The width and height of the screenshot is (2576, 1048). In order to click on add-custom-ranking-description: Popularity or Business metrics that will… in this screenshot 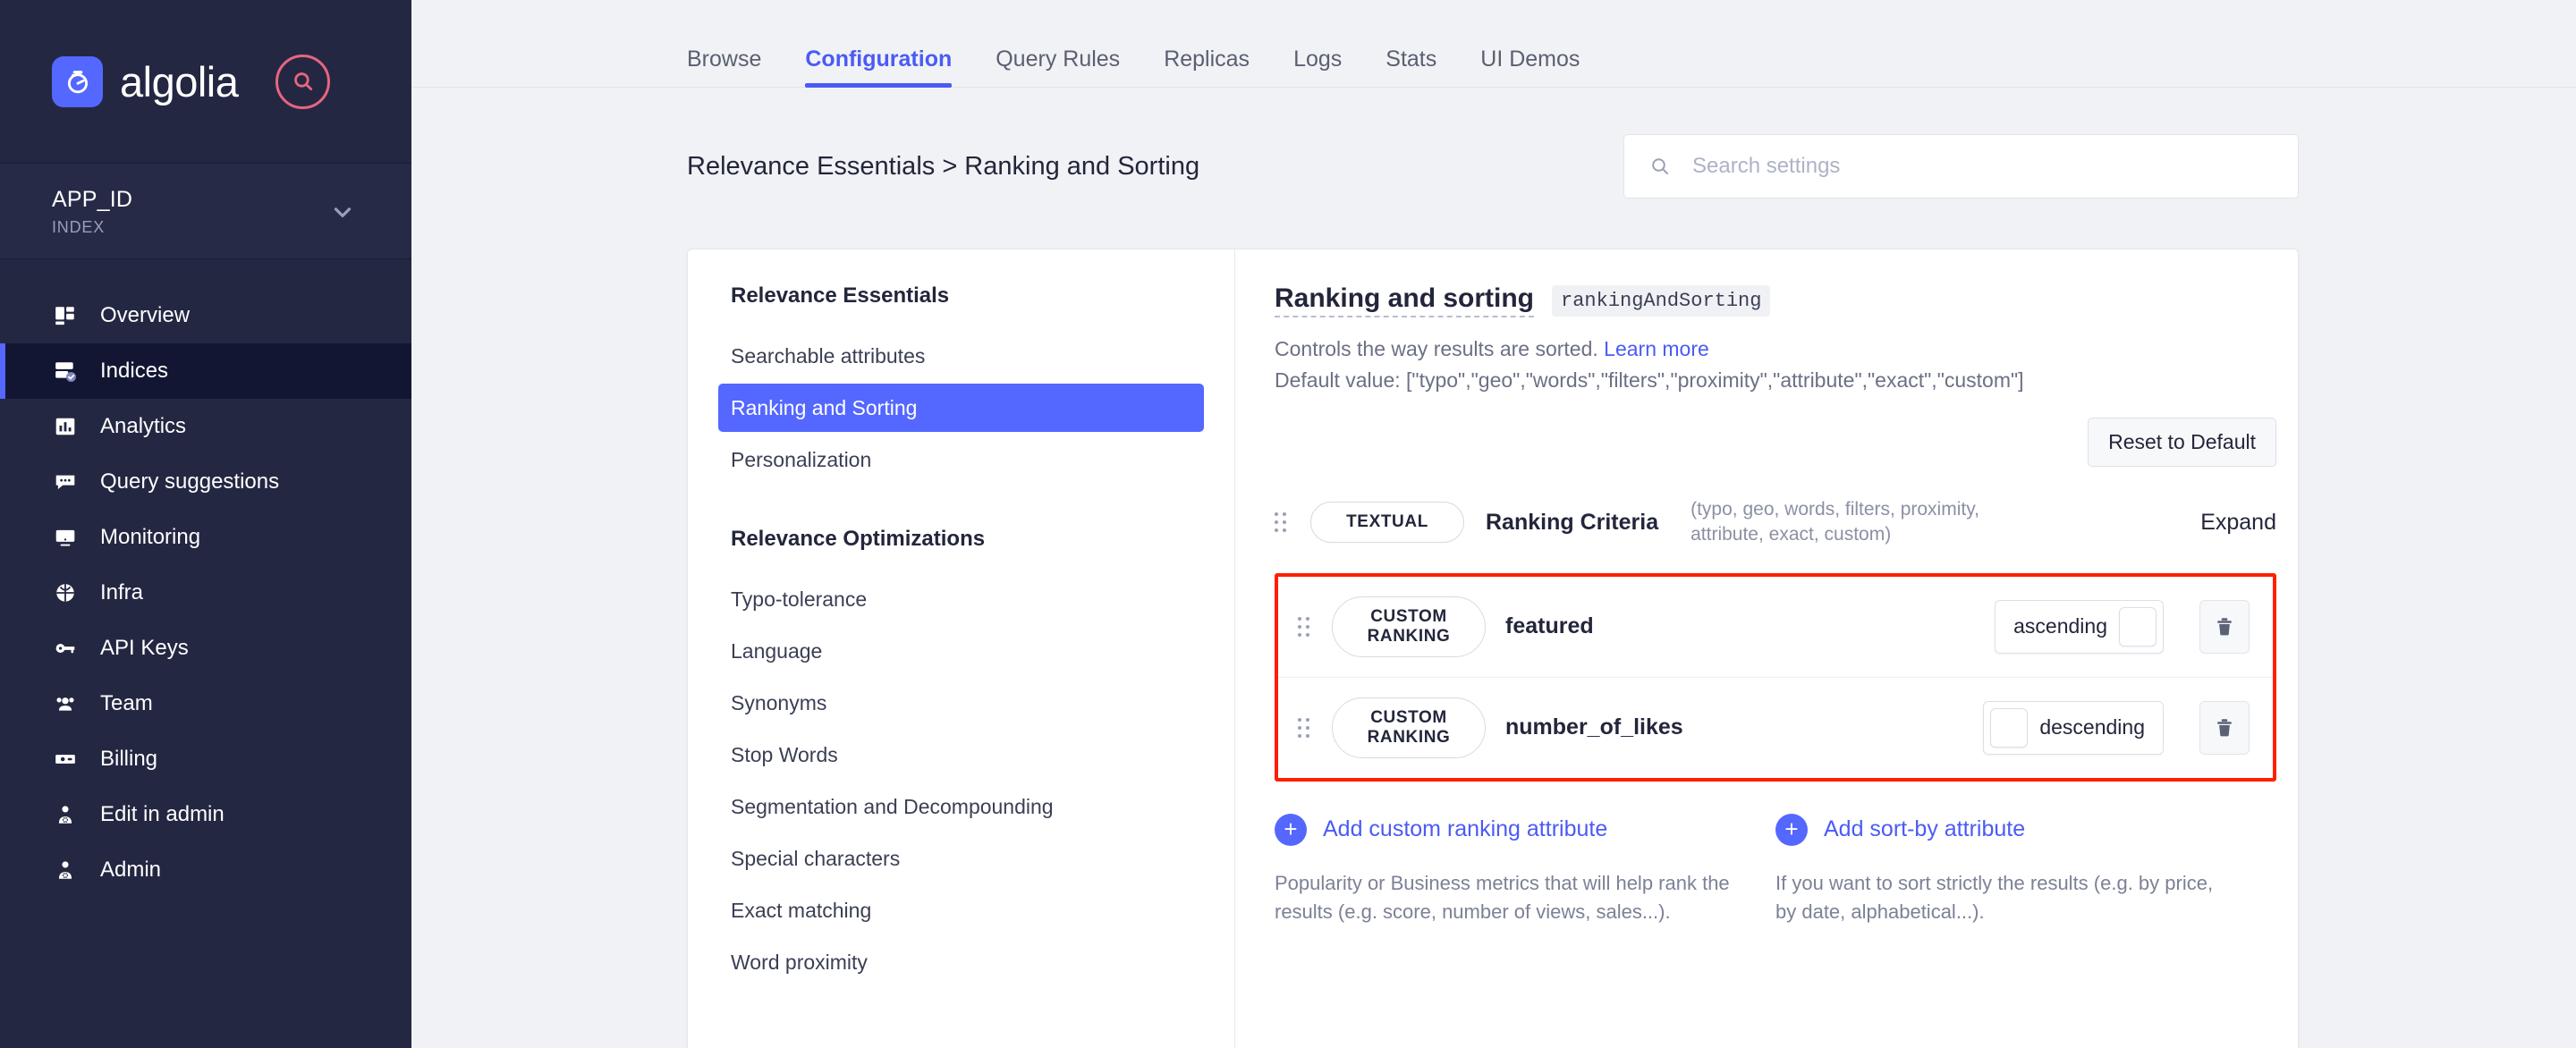, I will do `click(1502, 897)`.